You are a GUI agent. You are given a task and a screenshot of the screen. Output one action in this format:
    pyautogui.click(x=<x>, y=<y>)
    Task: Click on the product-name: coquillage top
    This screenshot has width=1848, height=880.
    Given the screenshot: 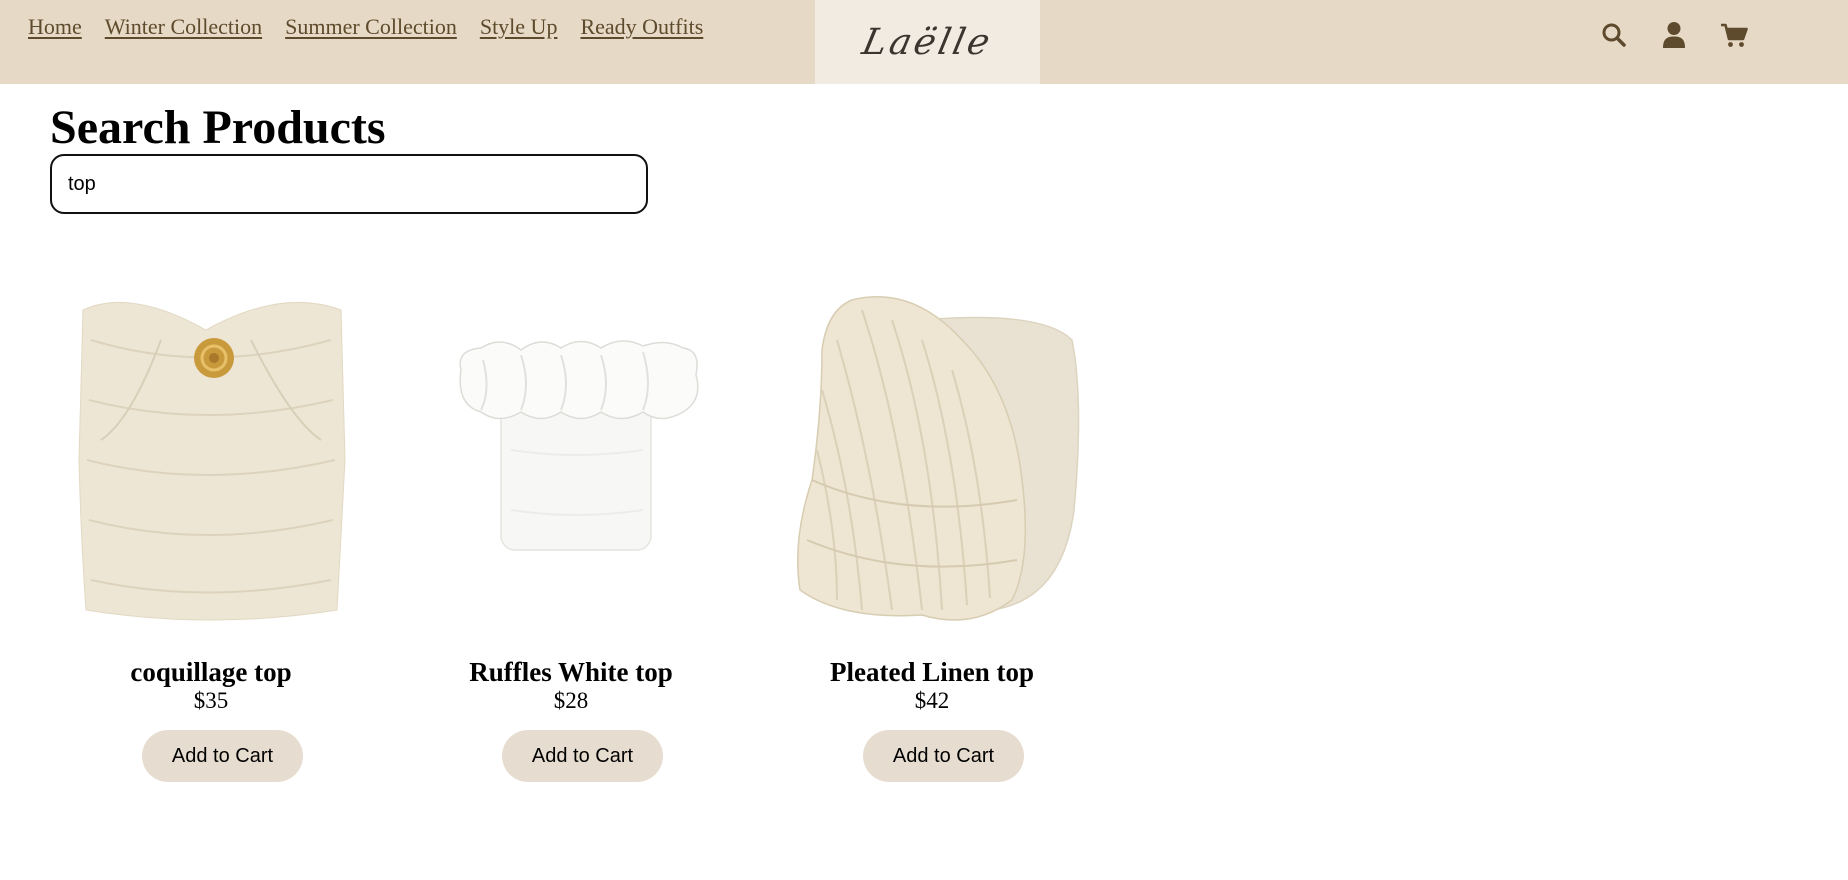 What is the action you would take?
    pyautogui.click(x=211, y=672)
    